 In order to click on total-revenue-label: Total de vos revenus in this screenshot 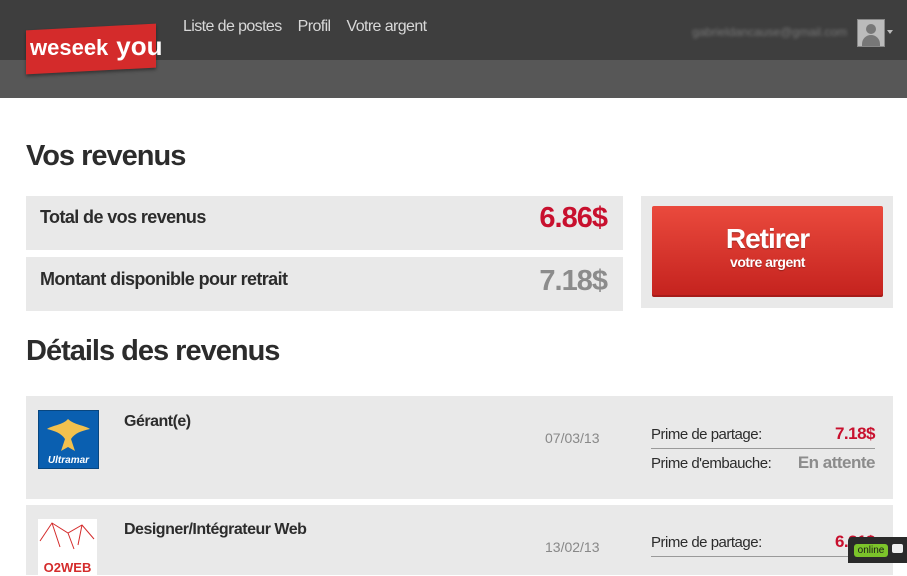, I will do `click(123, 217)`.